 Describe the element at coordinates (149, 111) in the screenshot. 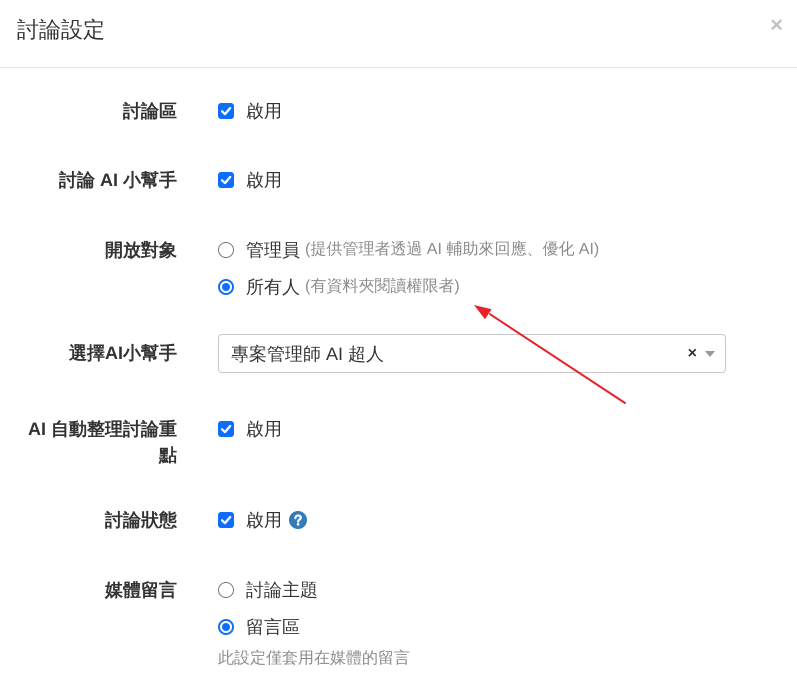

I see `field-label: 討論區` at that location.